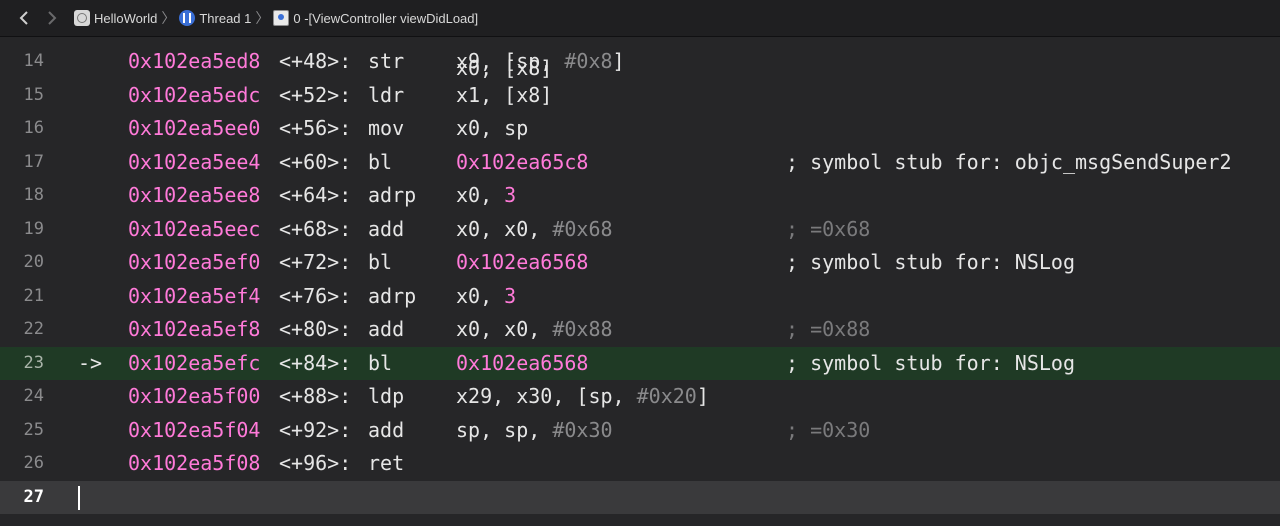 The height and width of the screenshot is (526, 1280). I want to click on instruction-offset: <+52>:, so click(315, 94).